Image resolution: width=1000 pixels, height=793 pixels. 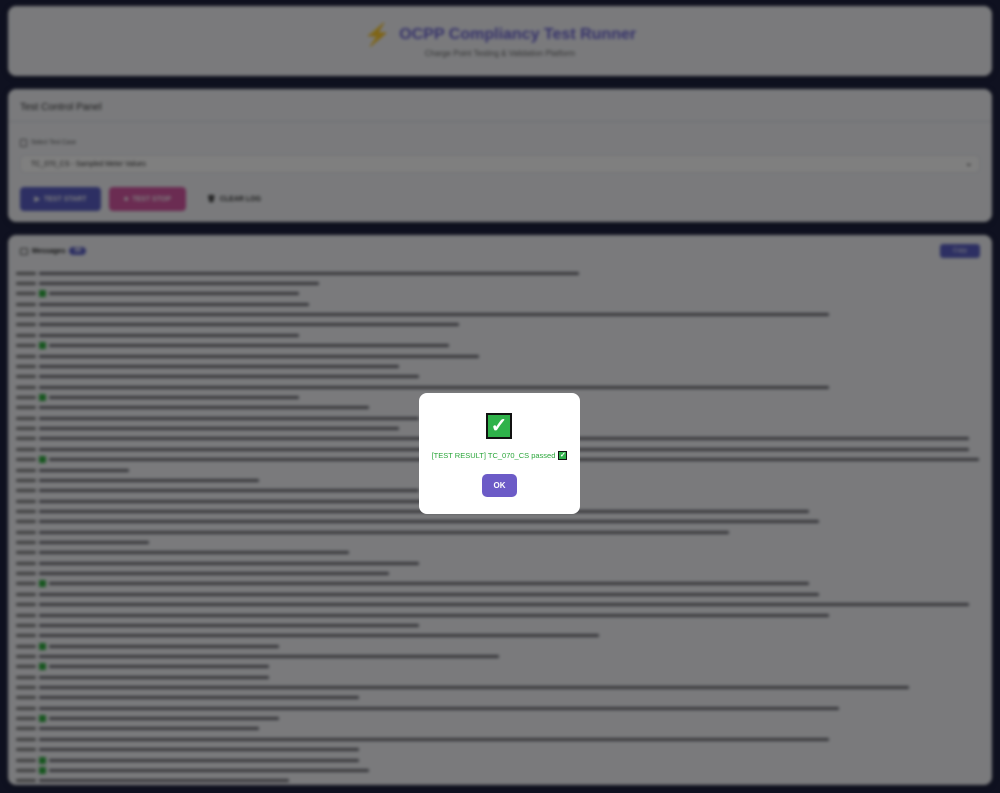 I want to click on dialog-message-row: [TEST RESULT] TC_070_CS passed ✓, so click(x=499, y=455).